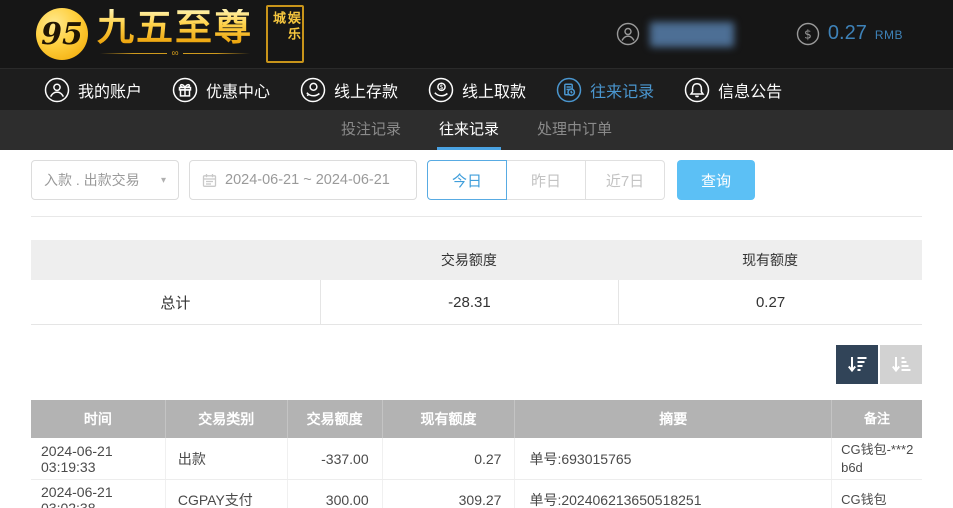 The width and height of the screenshot is (953, 508). What do you see at coordinates (98, 459) in the screenshot?
I see `cell-time: 2024-06-21 03:19:33` at bounding box center [98, 459].